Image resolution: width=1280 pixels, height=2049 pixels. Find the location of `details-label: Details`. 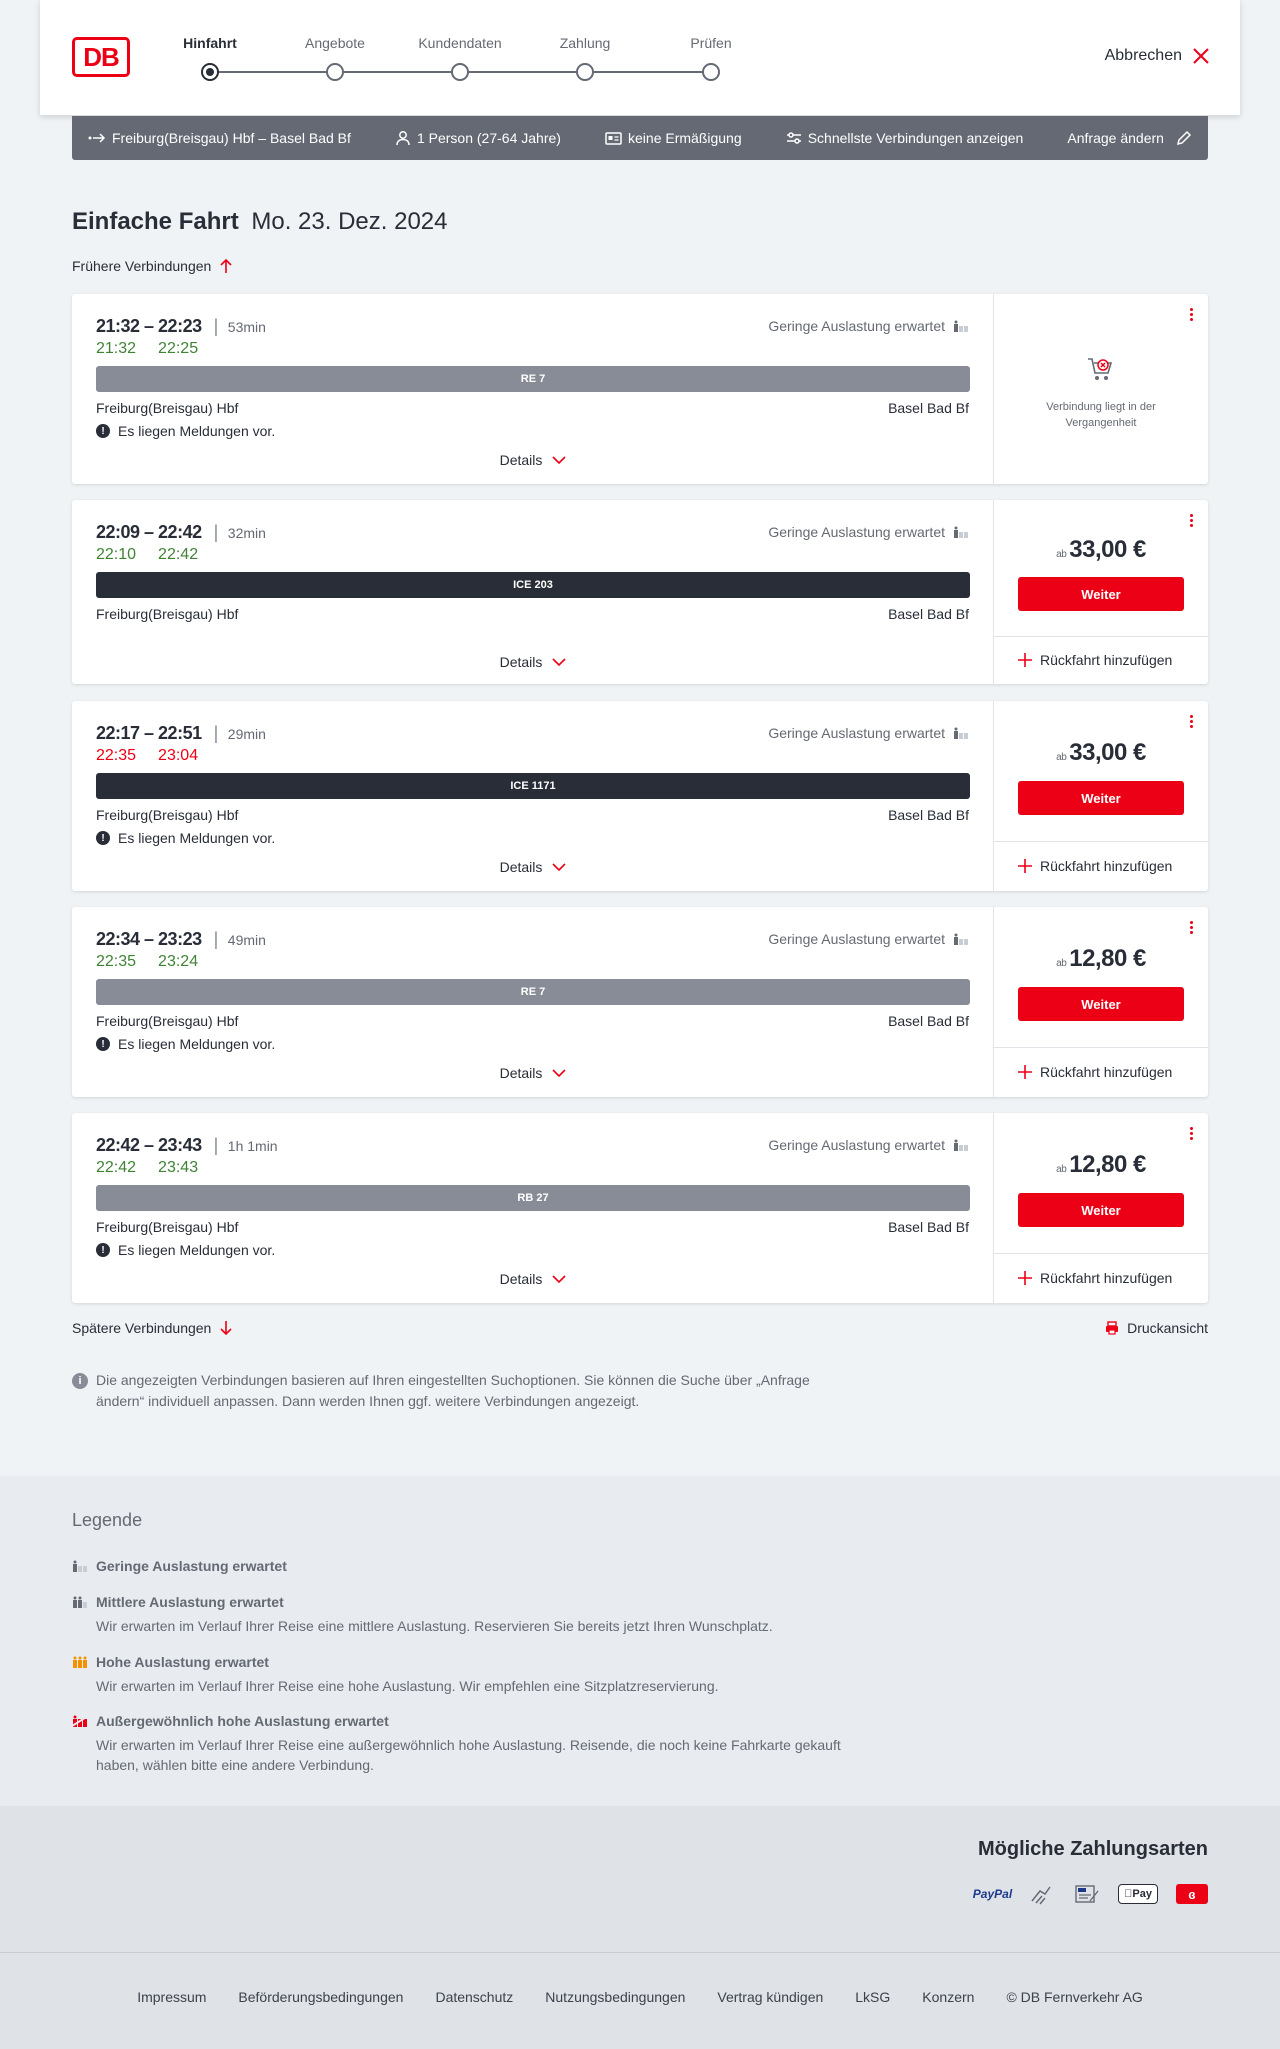

details-label: Details is located at coordinates (521, 460).